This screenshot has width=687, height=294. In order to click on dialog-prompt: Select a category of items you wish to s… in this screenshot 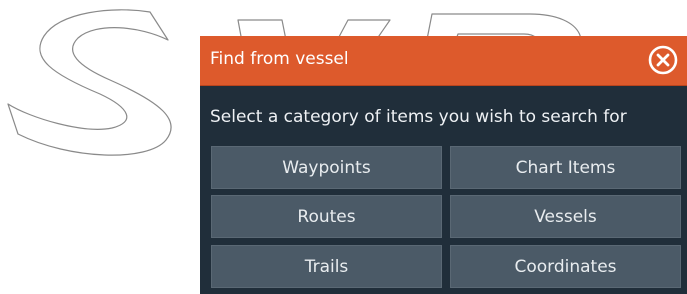, I will do `click(418, 117)`.